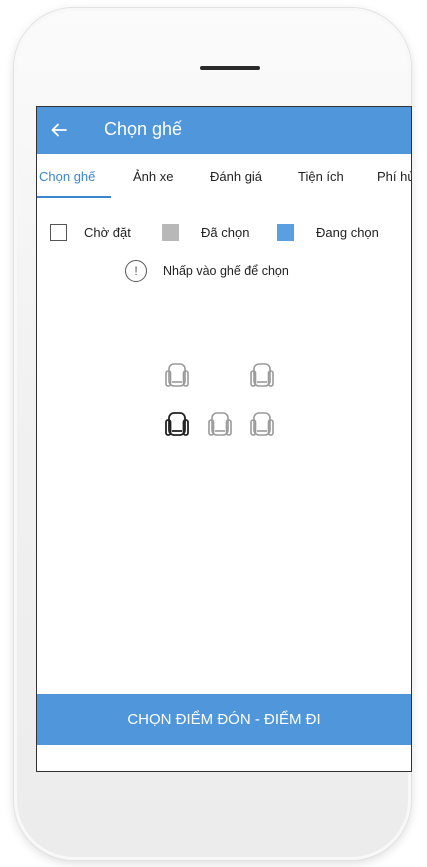  I want to click on legend-label-booked: Đã chọn, so click(225, 232).